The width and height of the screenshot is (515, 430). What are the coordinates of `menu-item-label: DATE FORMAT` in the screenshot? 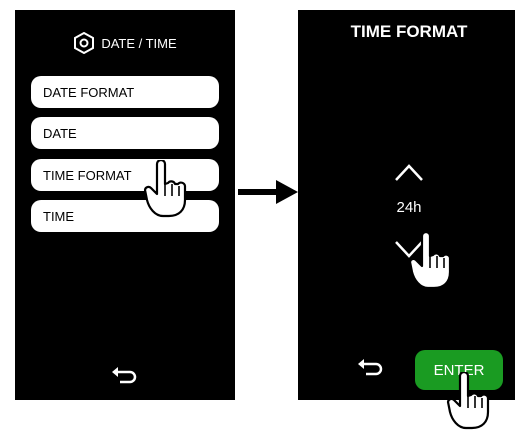 It's located at (89, 92).